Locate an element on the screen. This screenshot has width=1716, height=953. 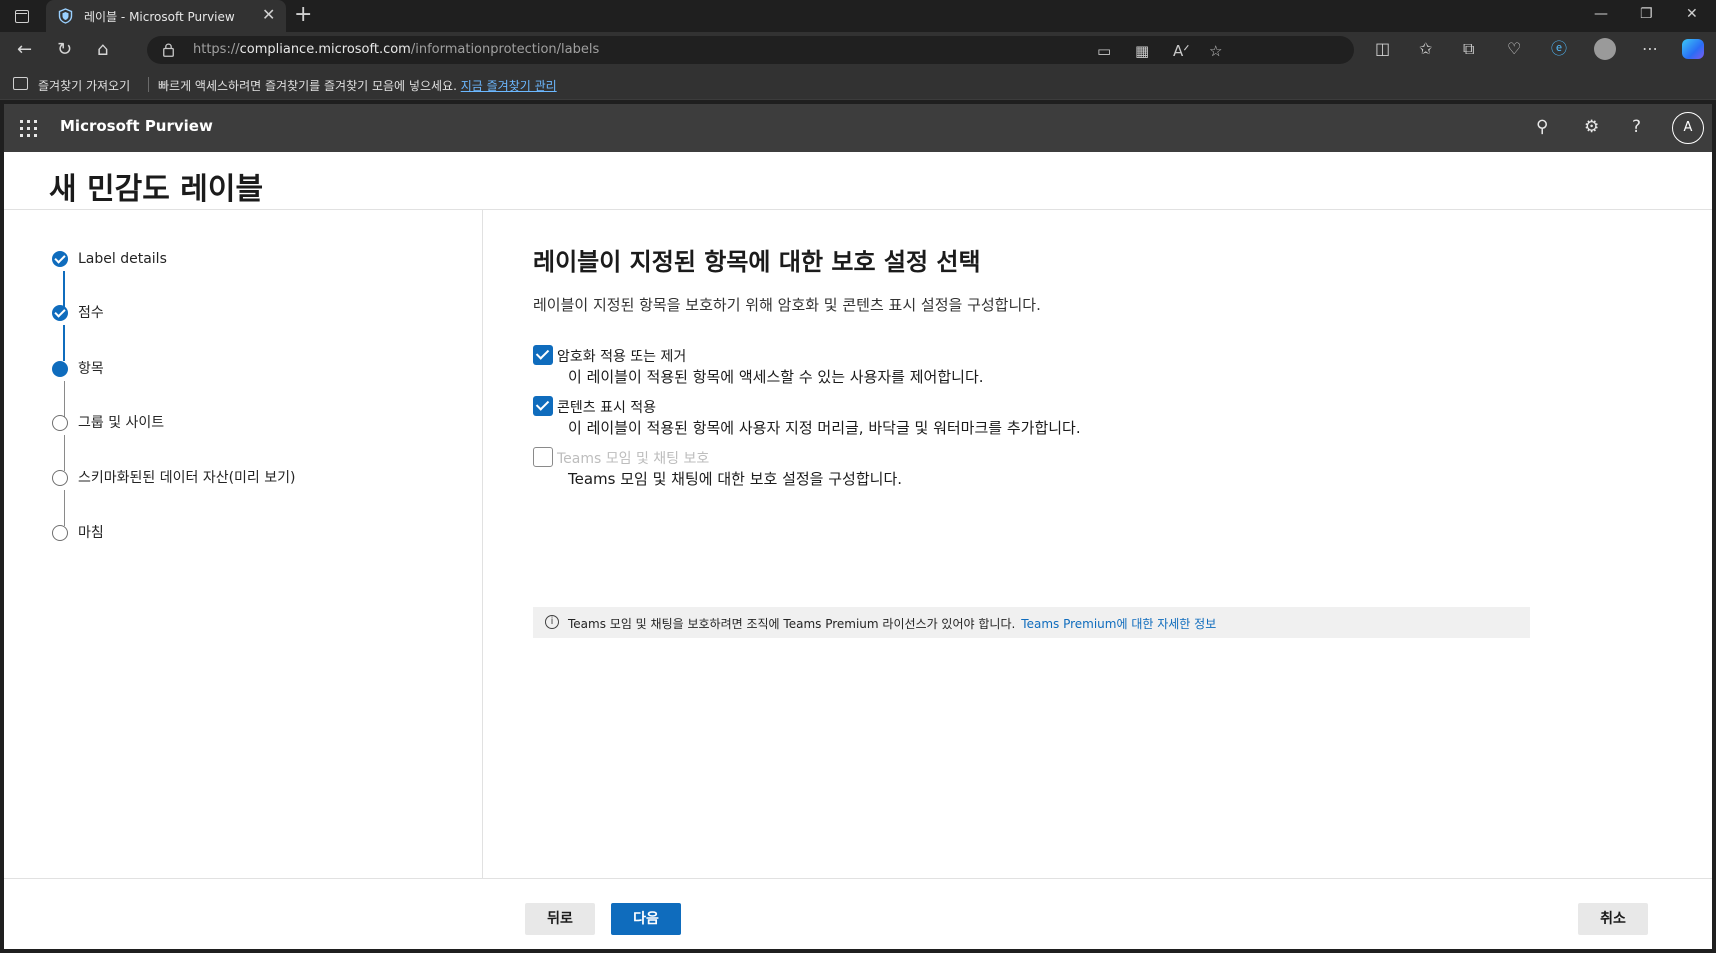
step-label: 그룹 및 사이트 is located at coordinates (121, 423).